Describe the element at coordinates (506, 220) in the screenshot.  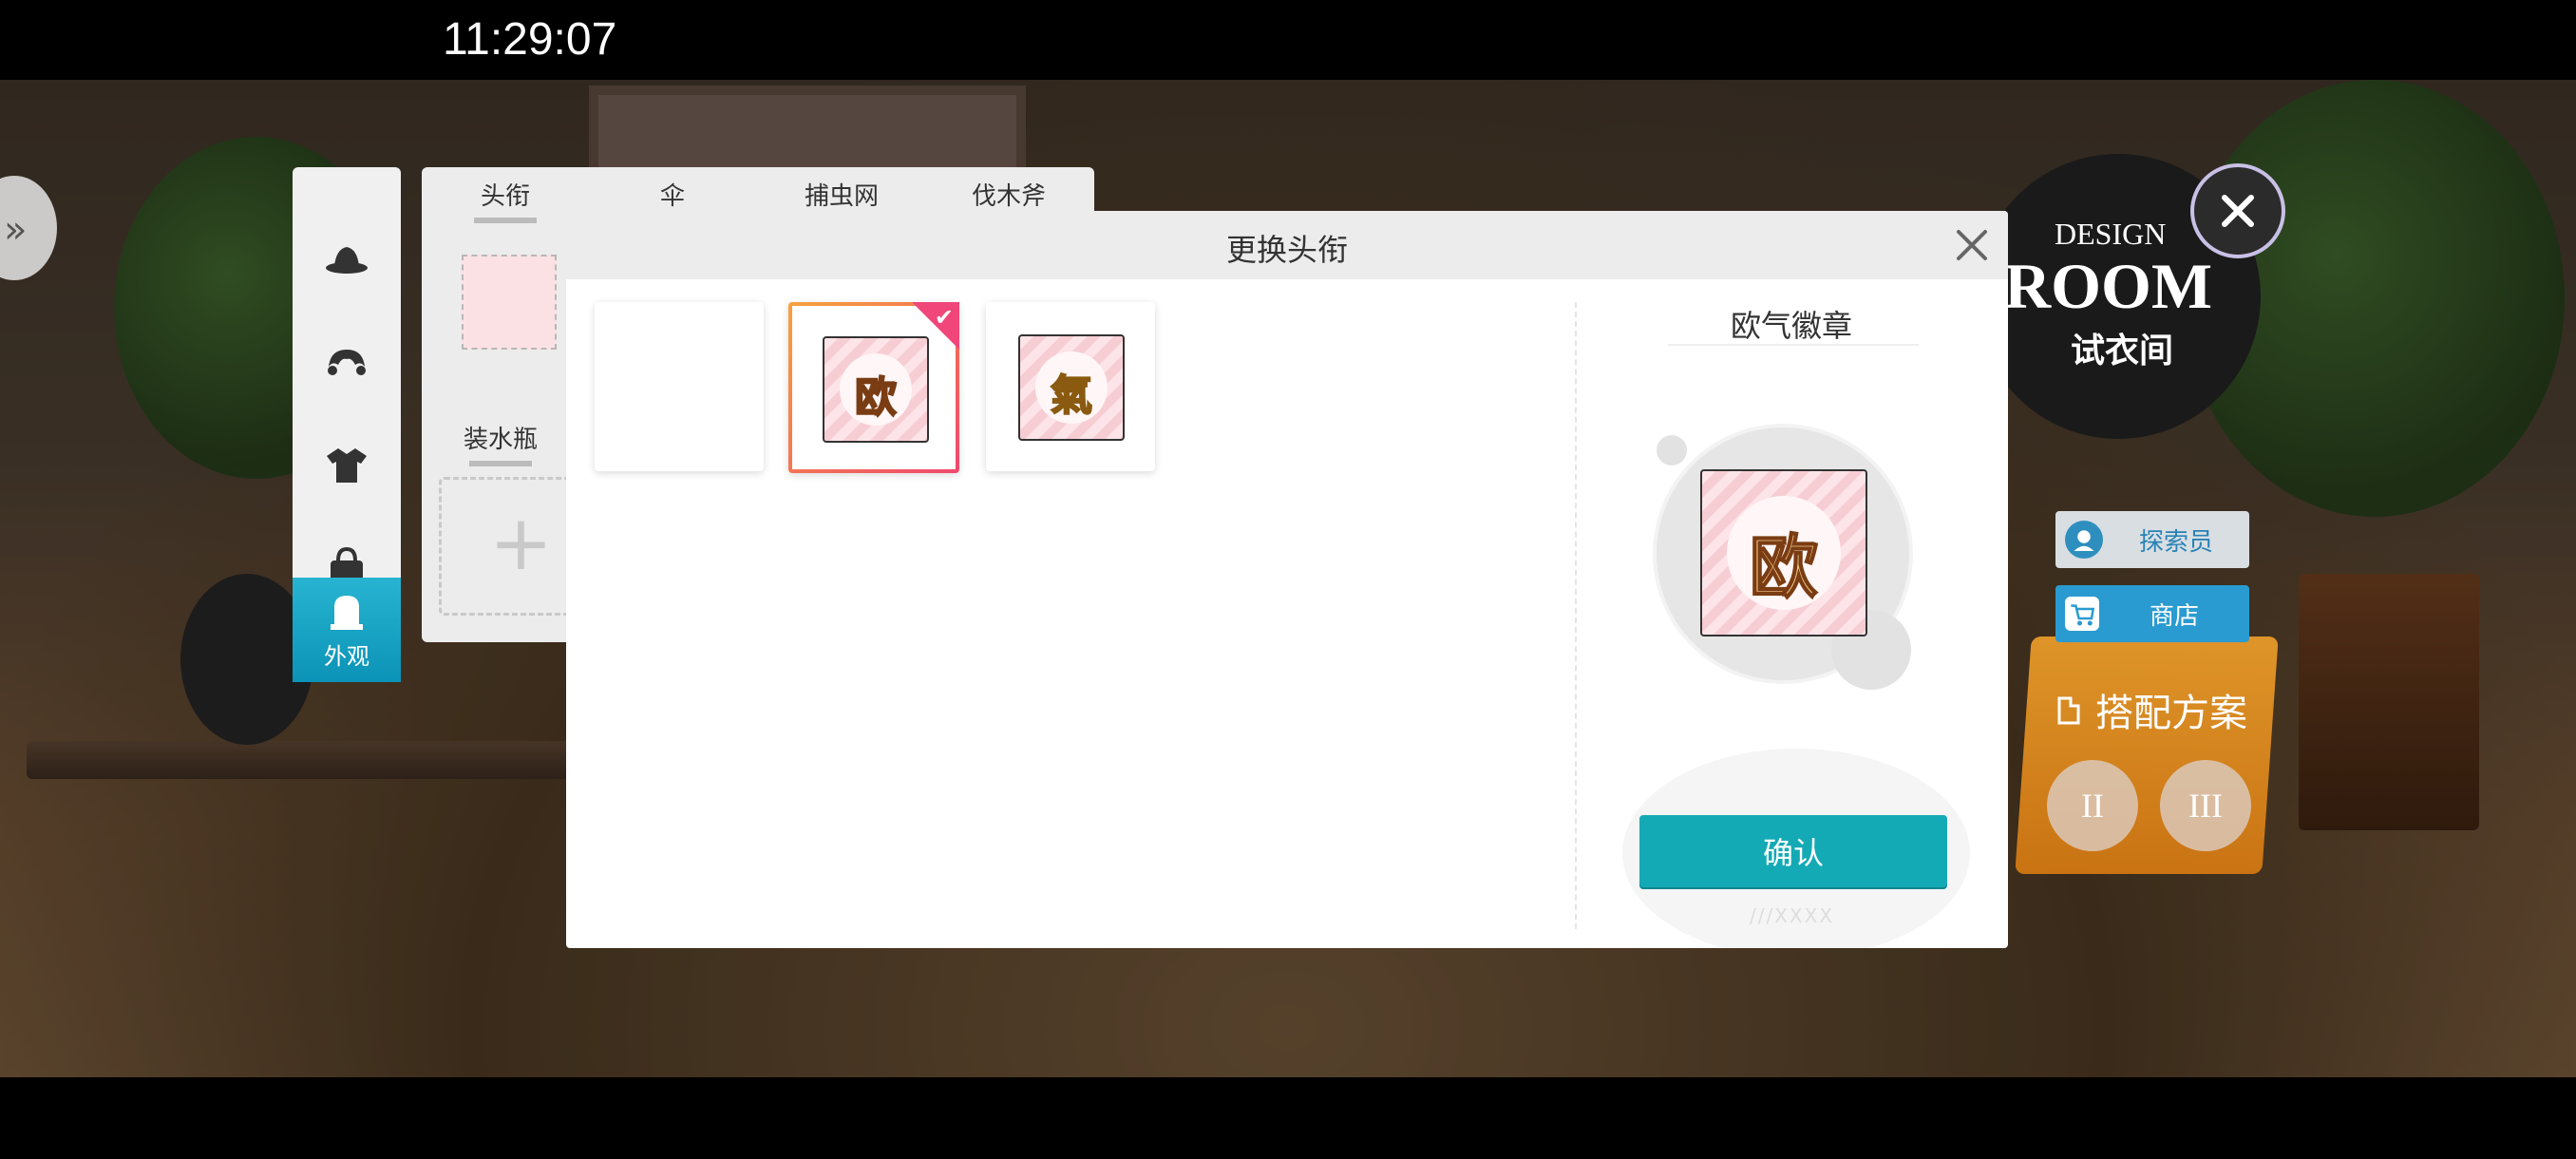
I see `tab-underline` at that location.